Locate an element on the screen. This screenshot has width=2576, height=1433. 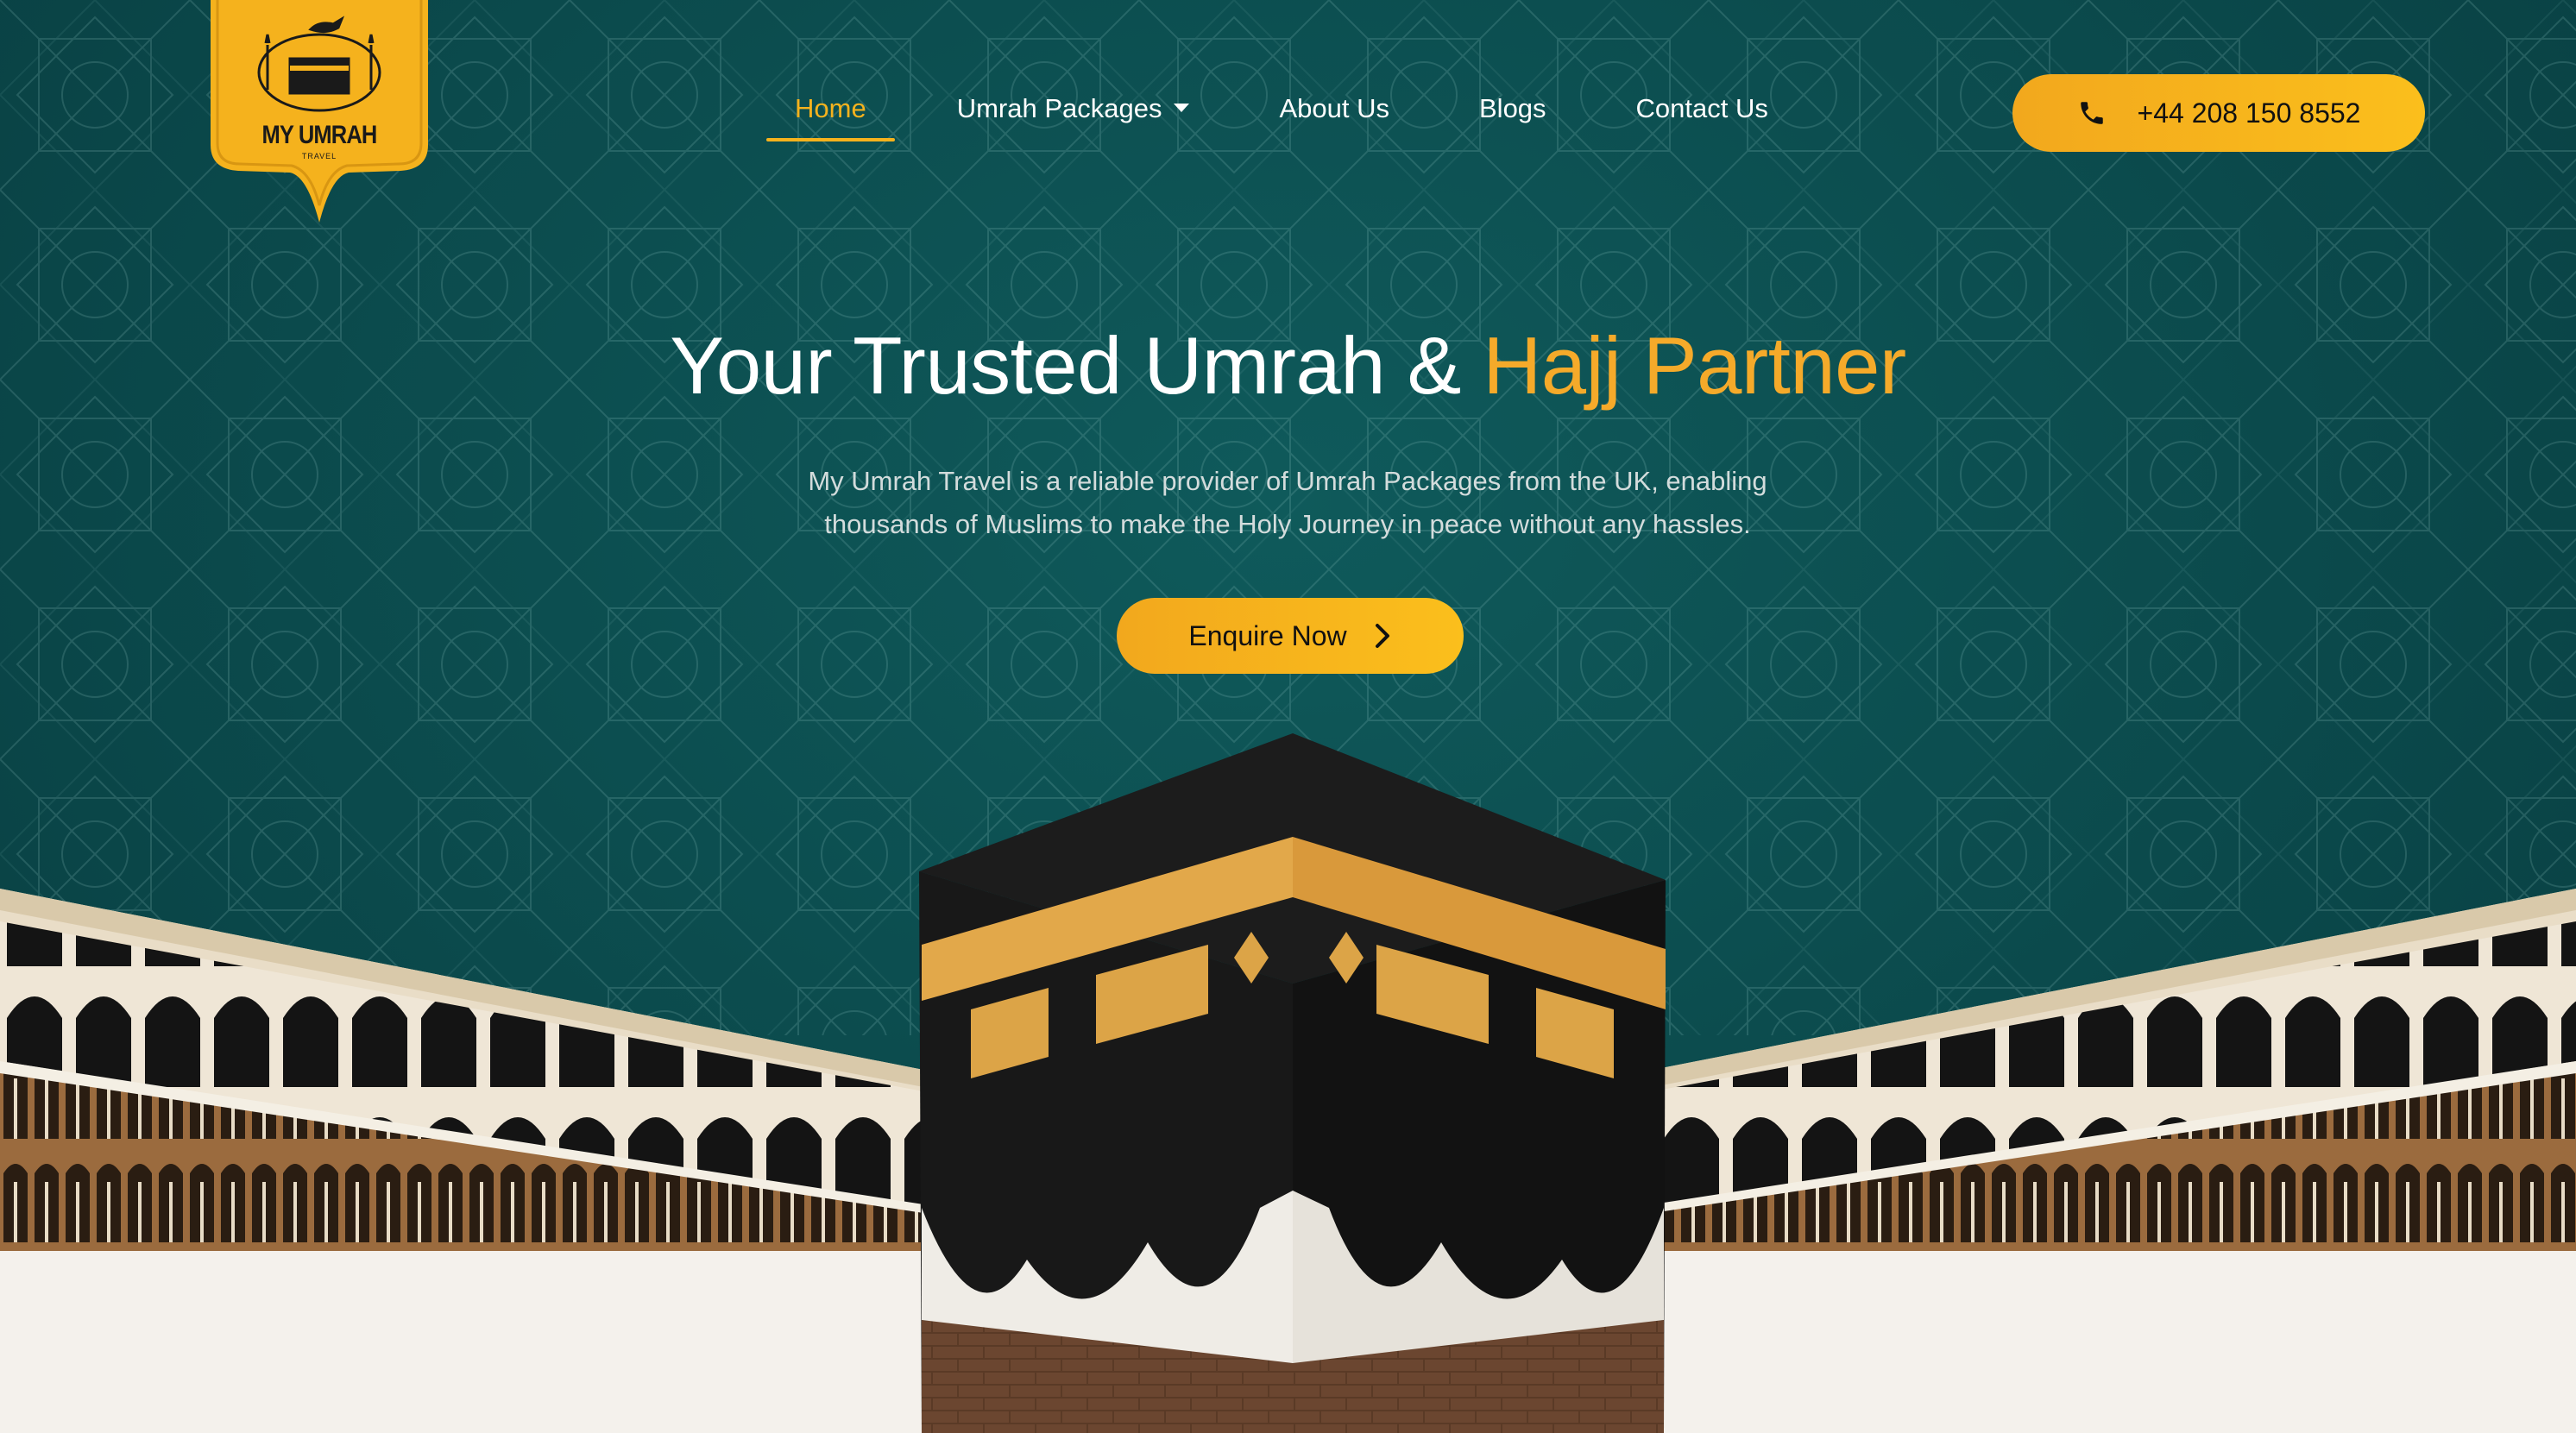
enquire-now-label: Enquire Now is located at coordinates (1268, 635).